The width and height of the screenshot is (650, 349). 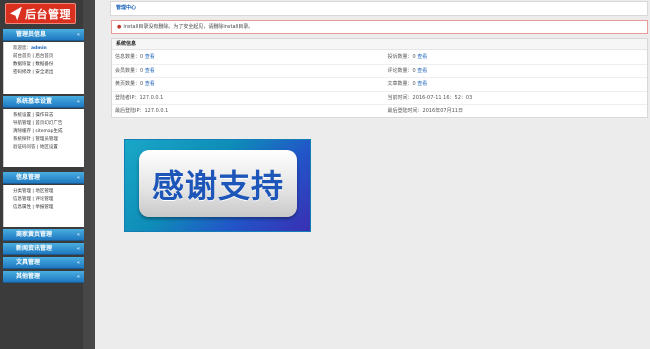 I want to click on thanks-banner: 感谢支持, so click(x=217, y=185).